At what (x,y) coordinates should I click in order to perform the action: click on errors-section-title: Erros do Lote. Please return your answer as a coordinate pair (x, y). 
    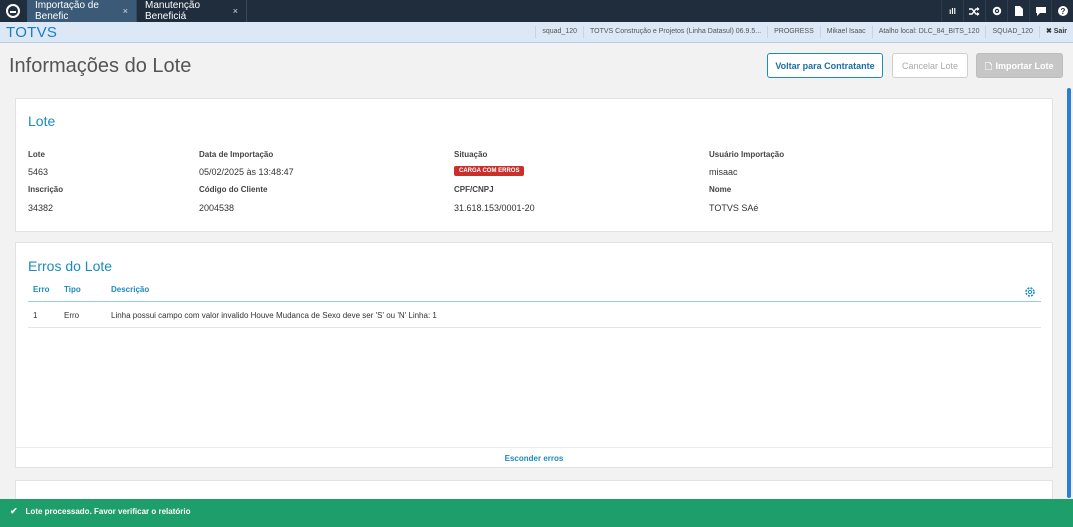
    Looking at the image, I should click on (70, 266).